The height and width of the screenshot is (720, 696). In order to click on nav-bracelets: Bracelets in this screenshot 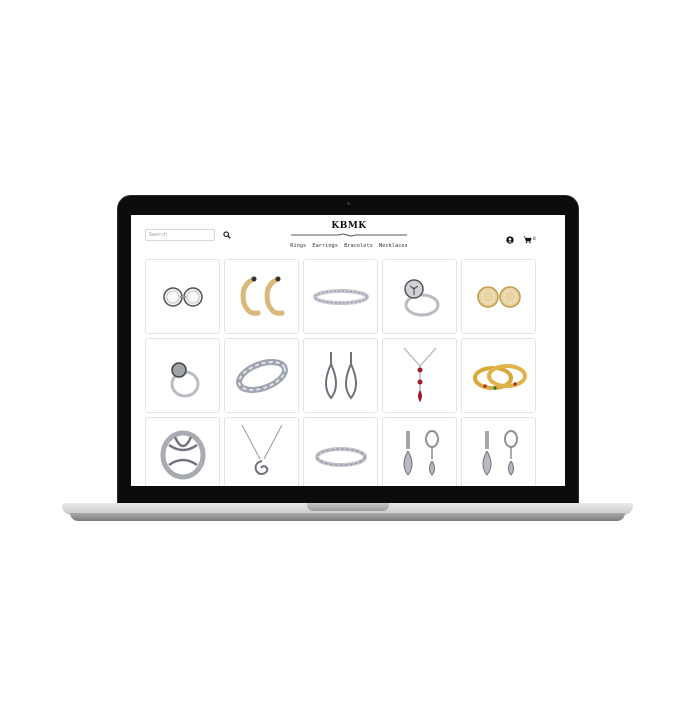, I will do `click(358, 246)`.